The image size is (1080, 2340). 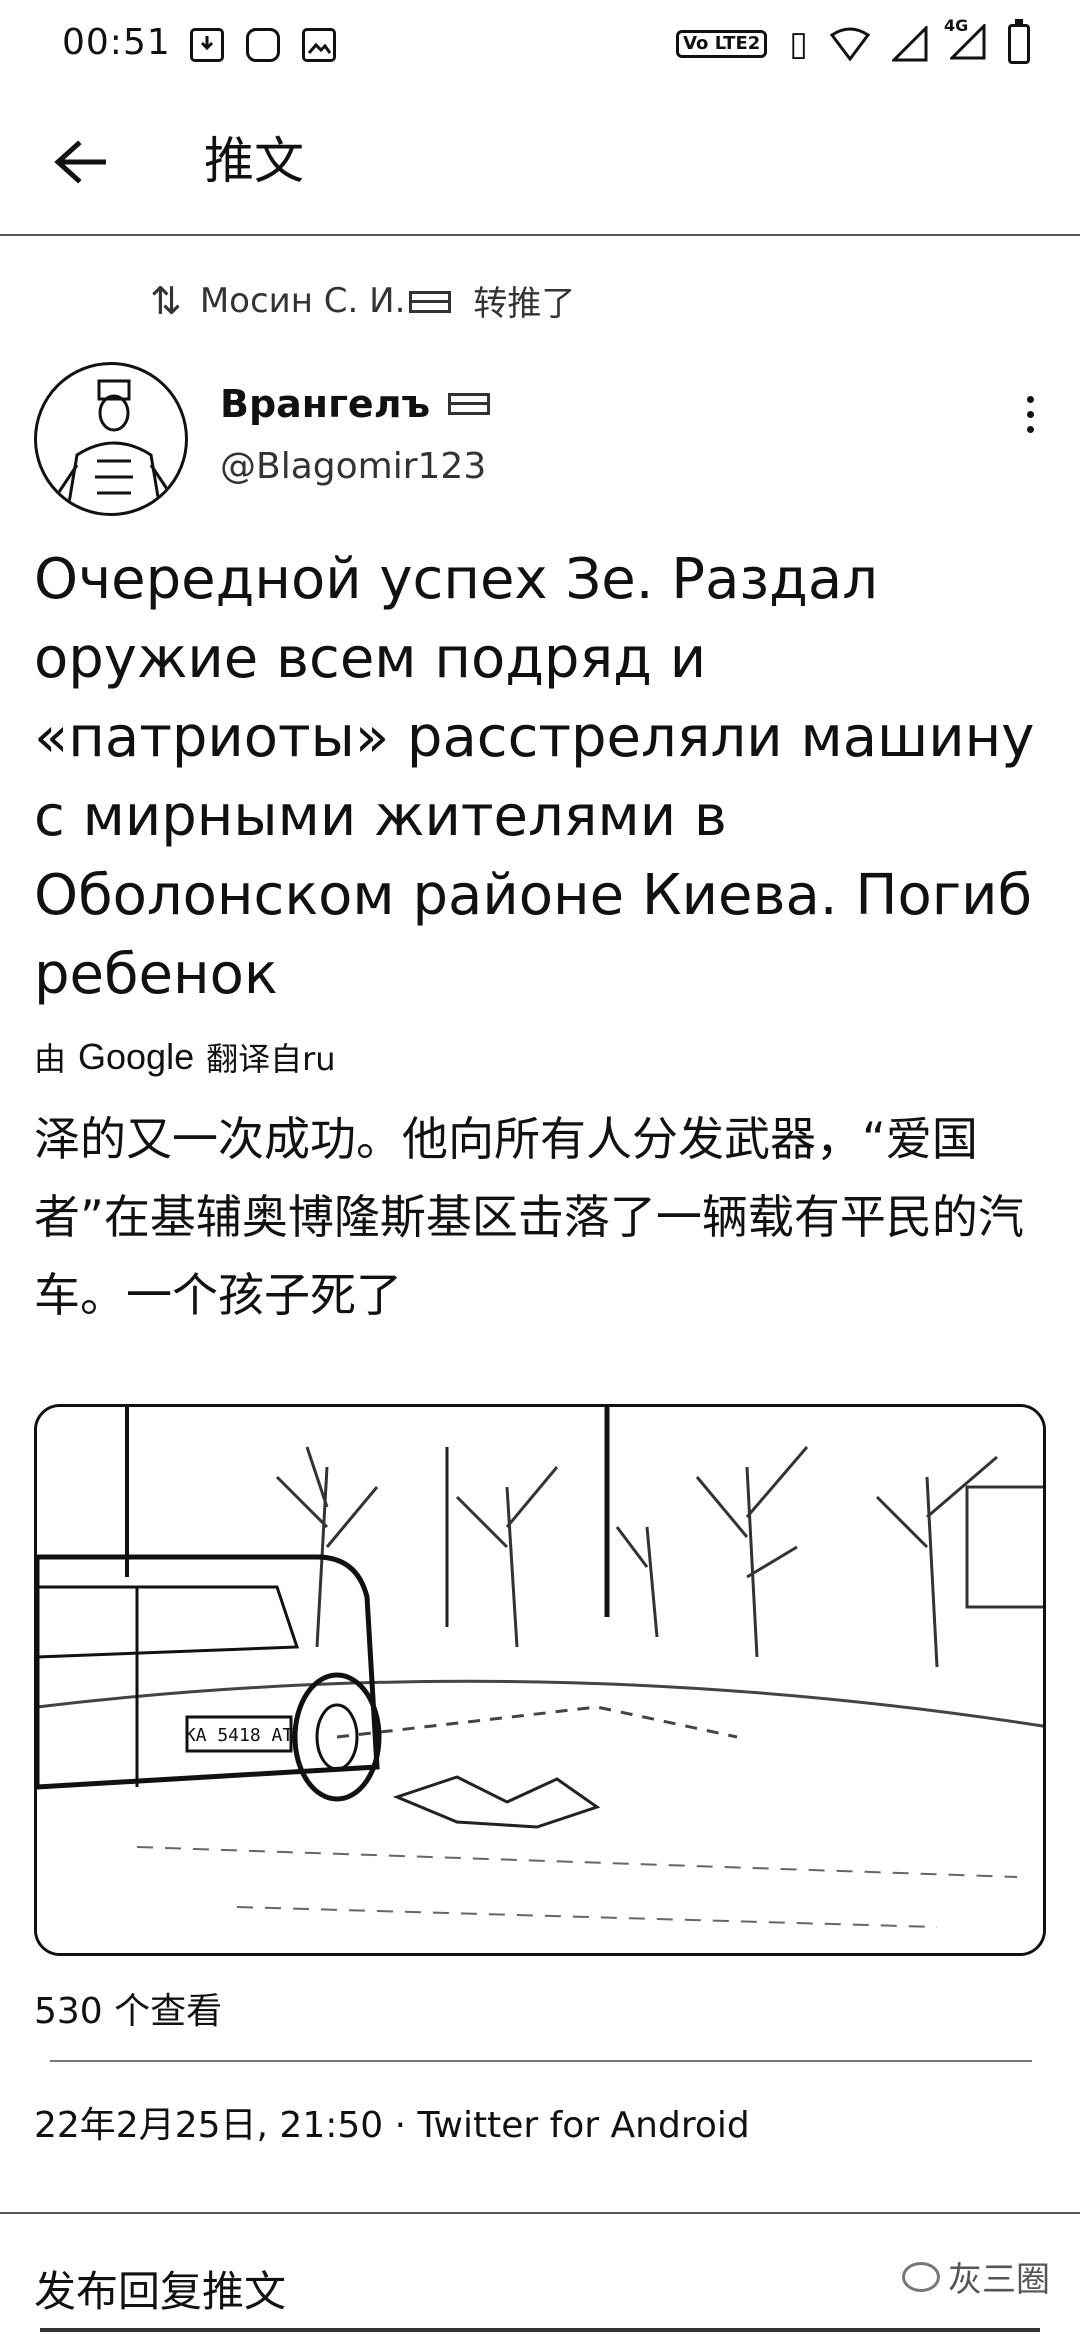 What do you see at coordinates (207, 45) in the screenshot?
I see `download-icon` at bounding box center [207, 45].